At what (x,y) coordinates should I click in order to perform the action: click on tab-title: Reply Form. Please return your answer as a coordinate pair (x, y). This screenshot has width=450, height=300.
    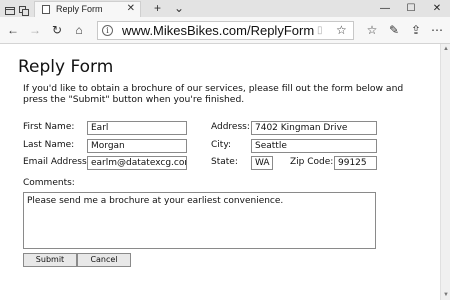
    Looking at the image, I should click on (79, 9).